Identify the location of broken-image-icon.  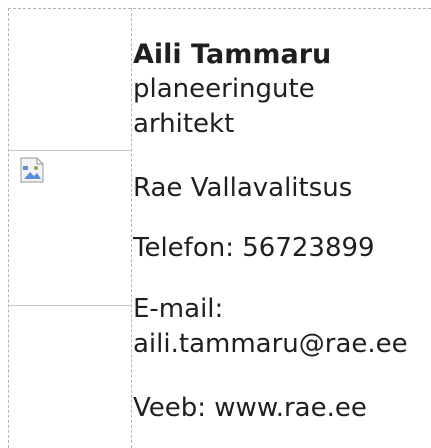
(32, 170).